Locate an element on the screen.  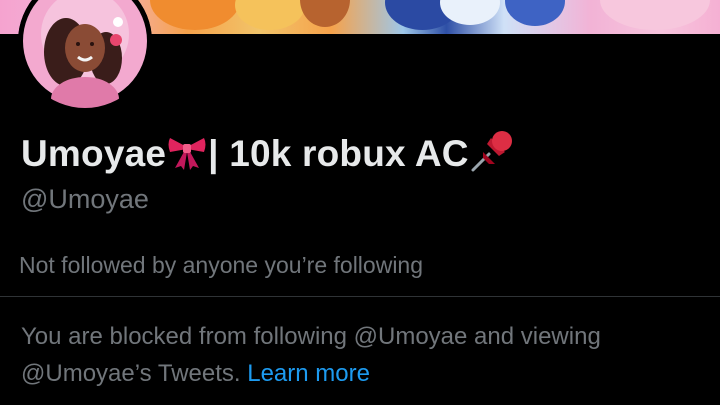
profile-handle: @Umoyae is located at coordinates (85, 199).